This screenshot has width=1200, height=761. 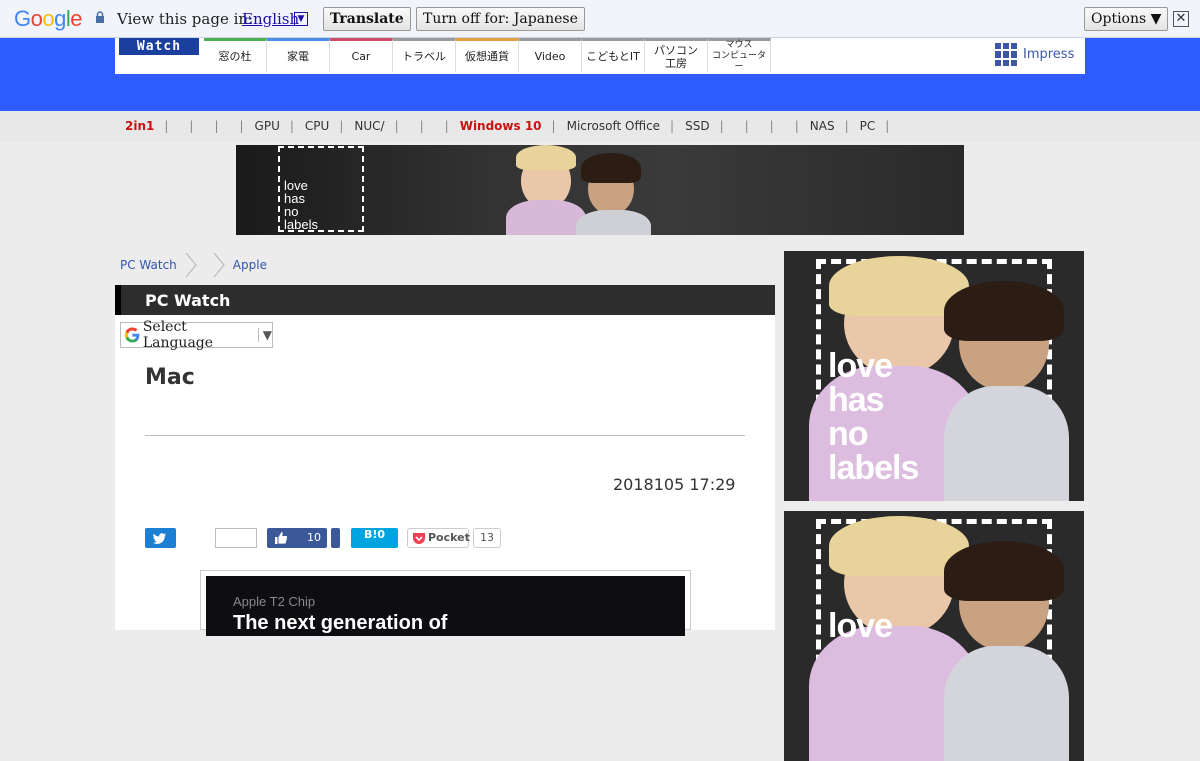 I want to click on impress-grid-icon, so click(x=1006, y=54).